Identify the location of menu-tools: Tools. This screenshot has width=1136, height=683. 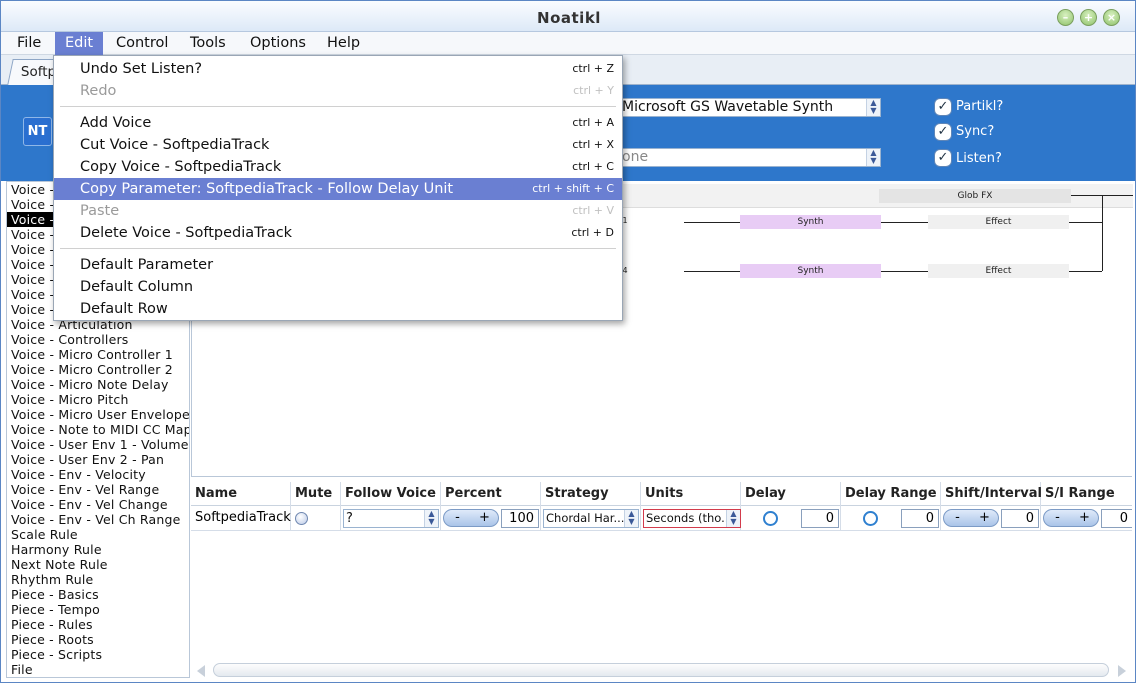
(208, 43).